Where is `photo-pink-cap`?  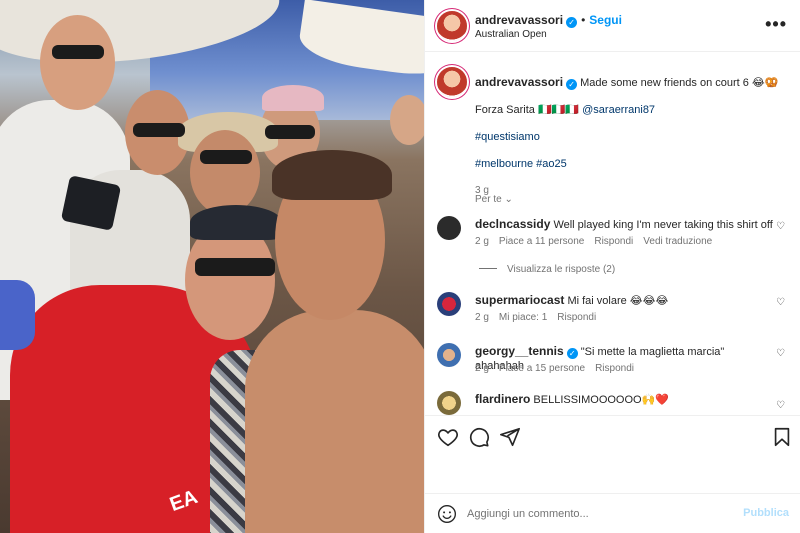 photo-pink-cap is located at coordinates (293, 98).